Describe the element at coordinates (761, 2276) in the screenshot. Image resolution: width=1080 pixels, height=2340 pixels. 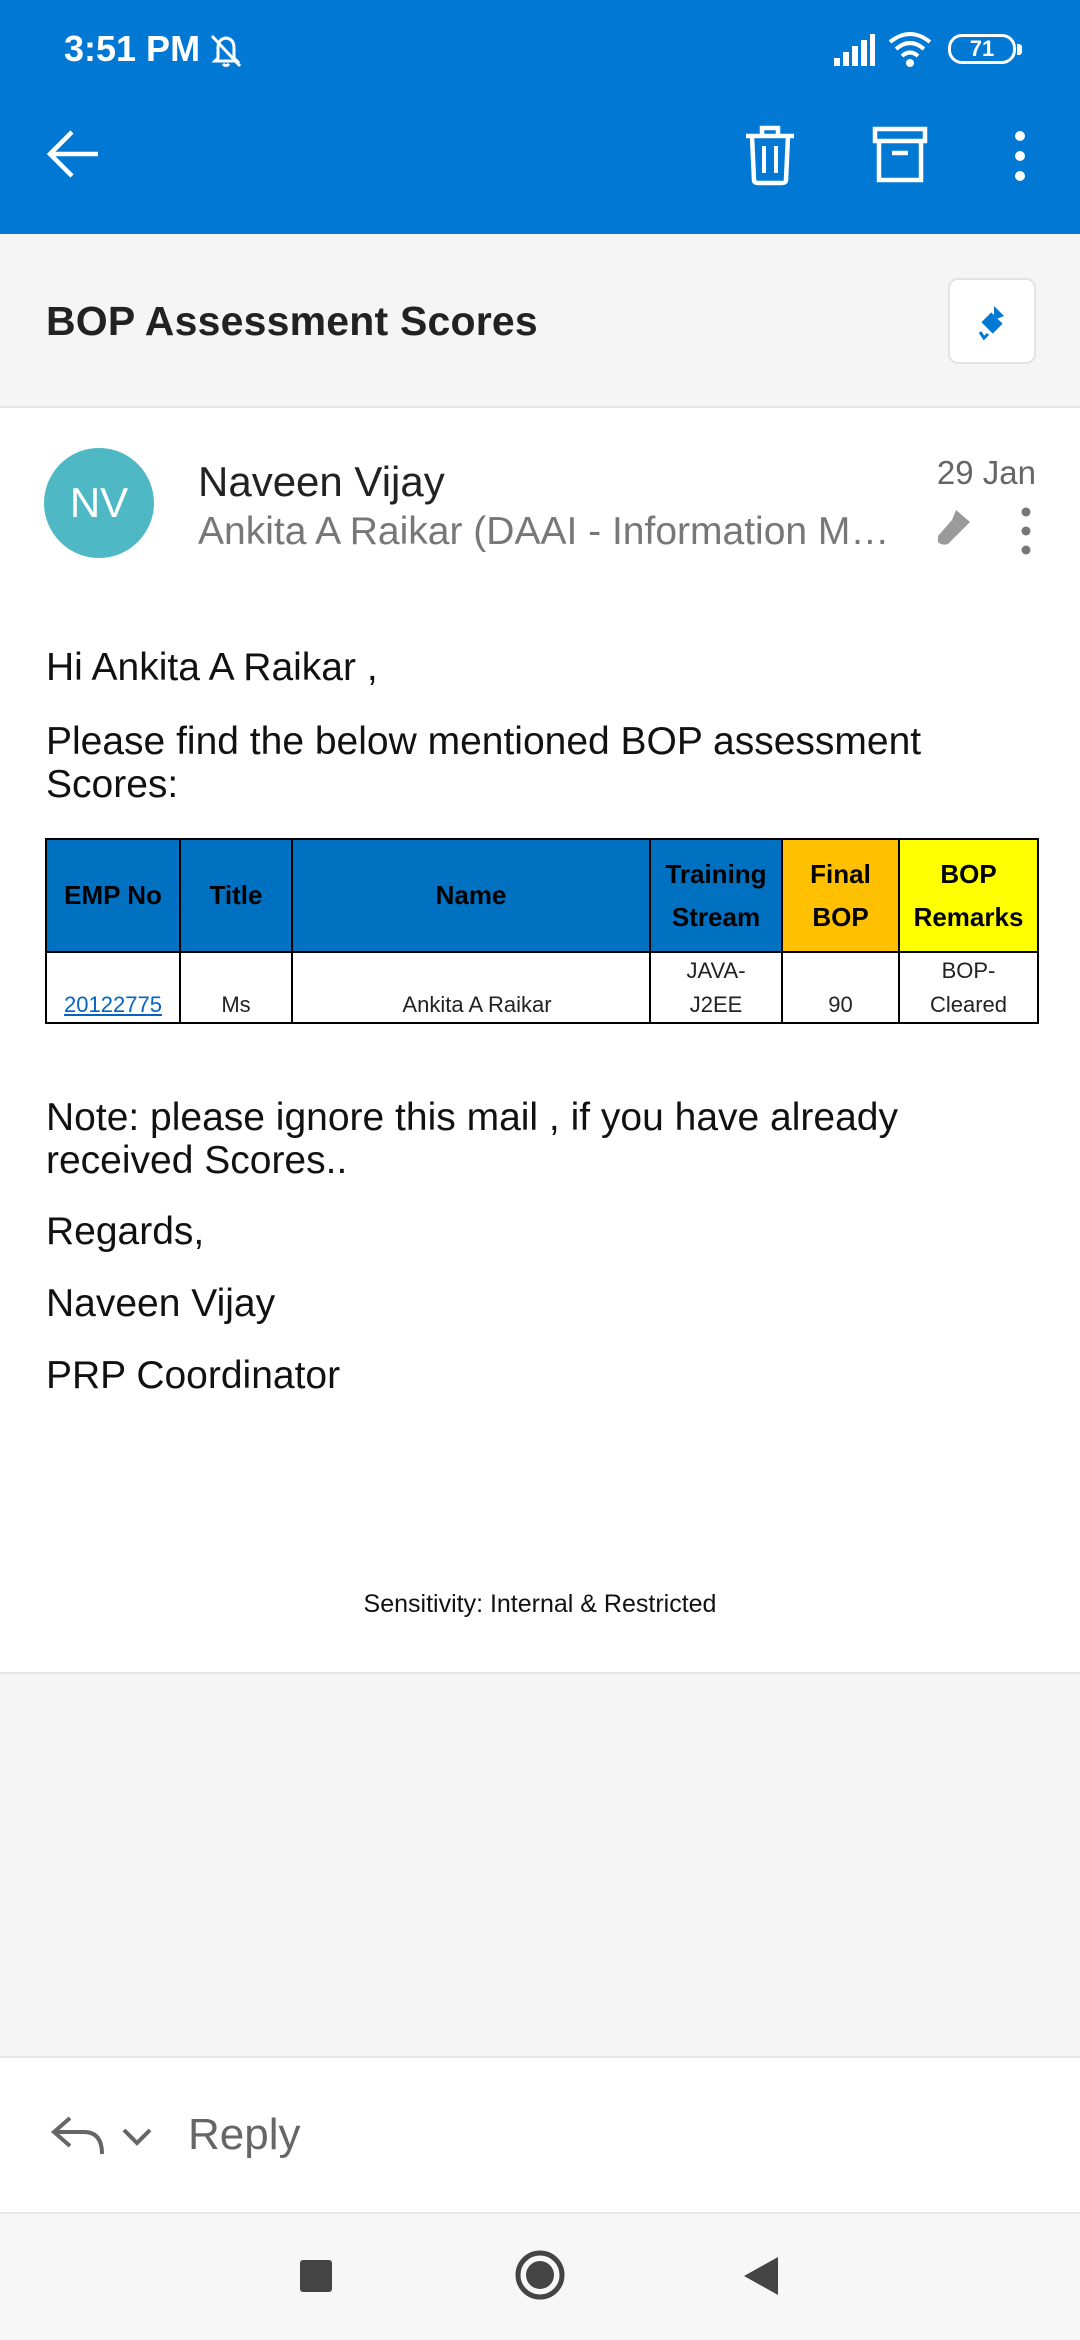
I see `nav-back-icon` at that location.